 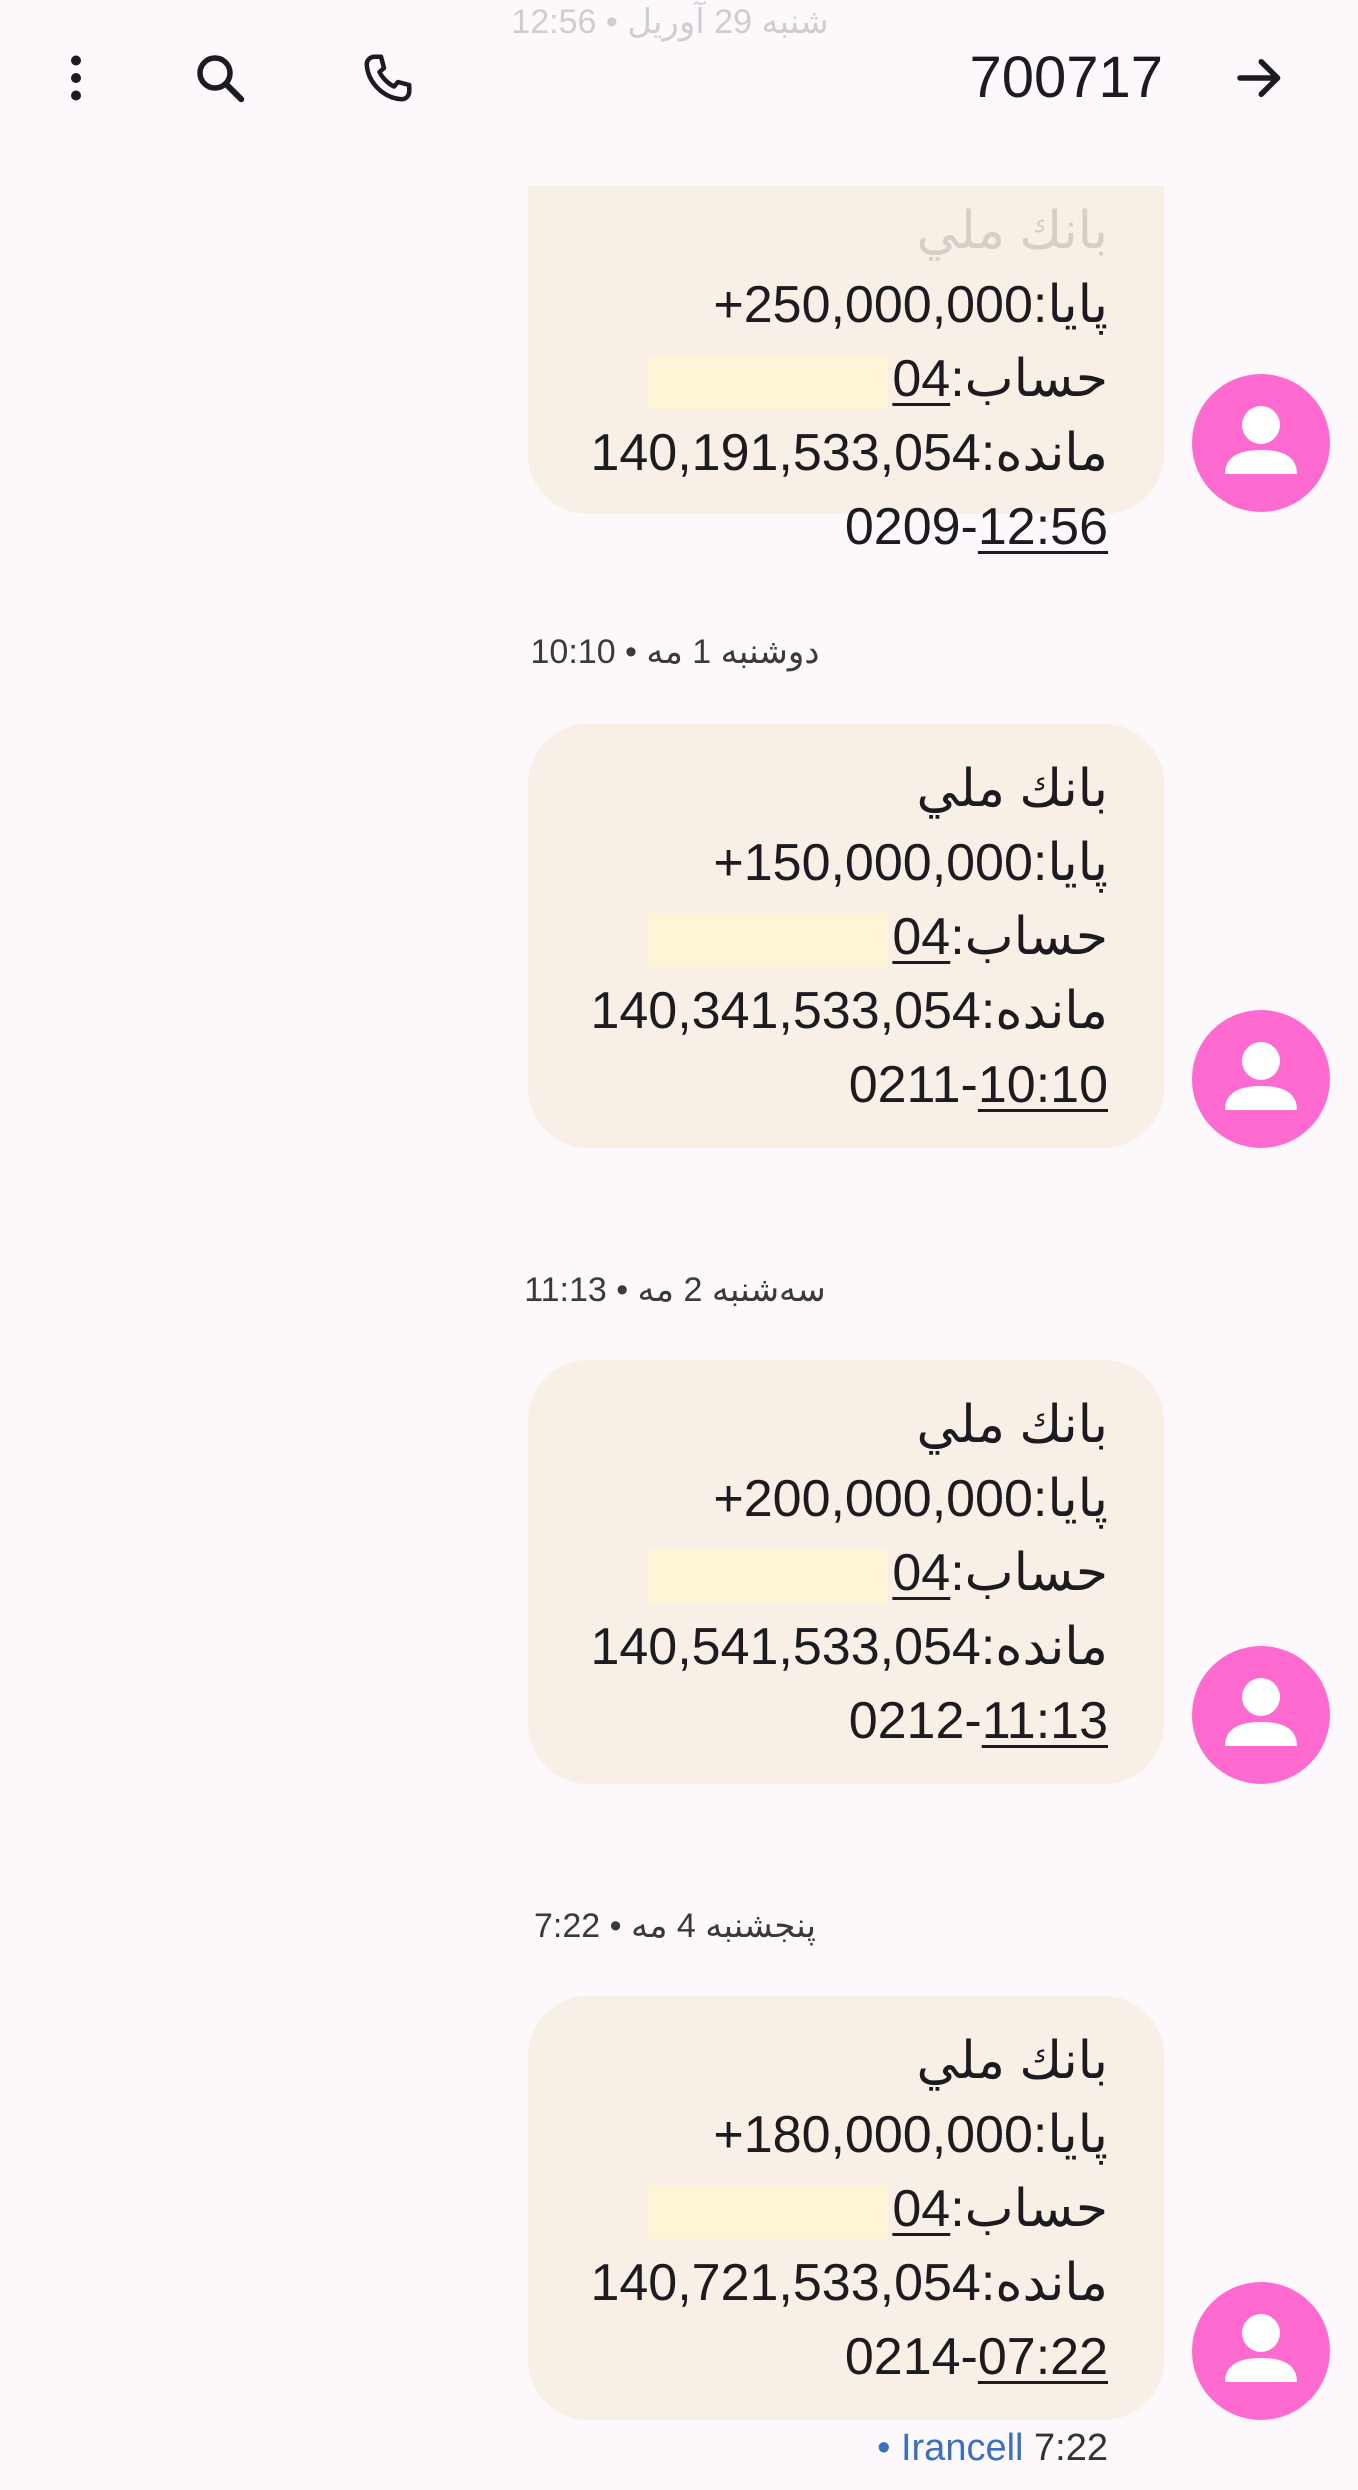 I want to click on date-separator: دوشنبه 1 مه • 10:10, so click(x=675, y=652).